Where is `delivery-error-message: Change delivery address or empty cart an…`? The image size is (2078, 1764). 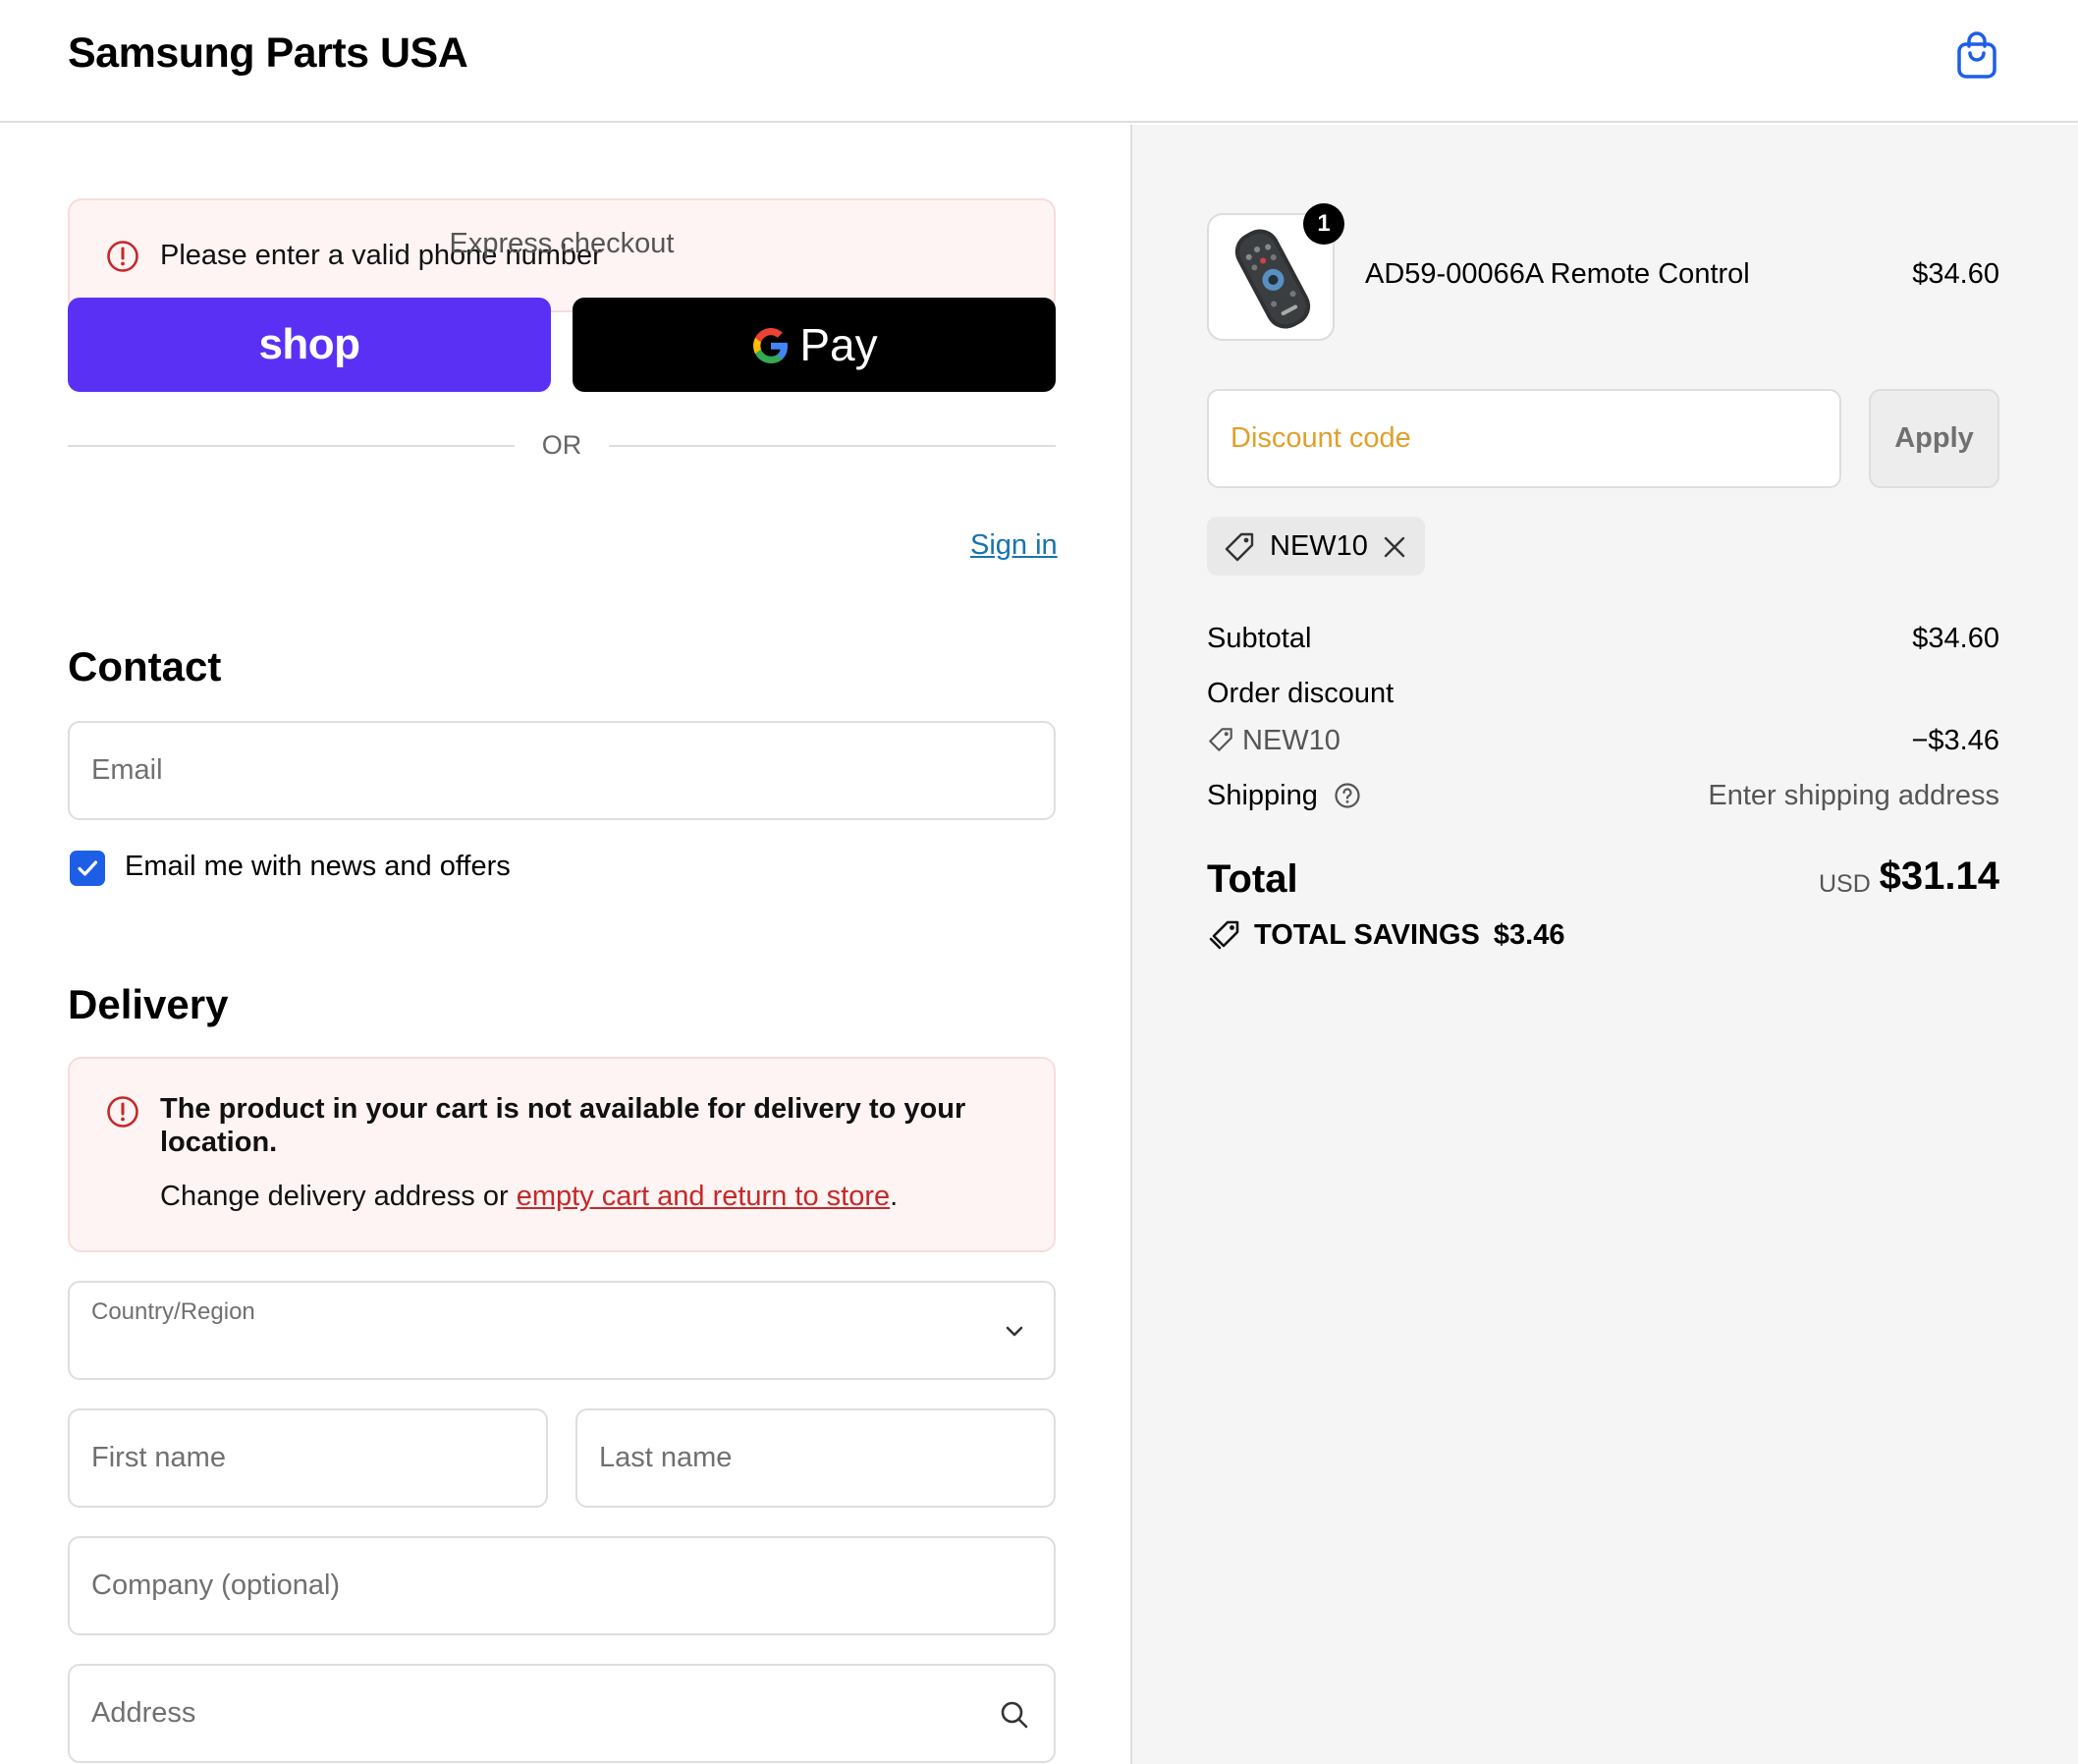 delivery-error-message: Change delivery address or empty cart an… is located at coordinates (529, 1197).